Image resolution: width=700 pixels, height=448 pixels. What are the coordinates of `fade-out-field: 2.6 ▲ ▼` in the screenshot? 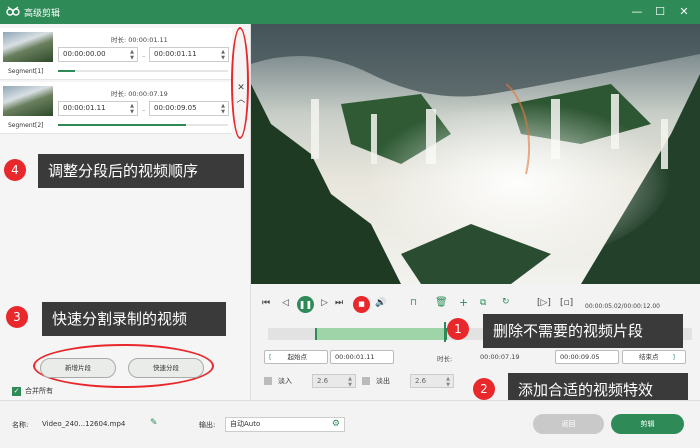 It's located at (432, 381).